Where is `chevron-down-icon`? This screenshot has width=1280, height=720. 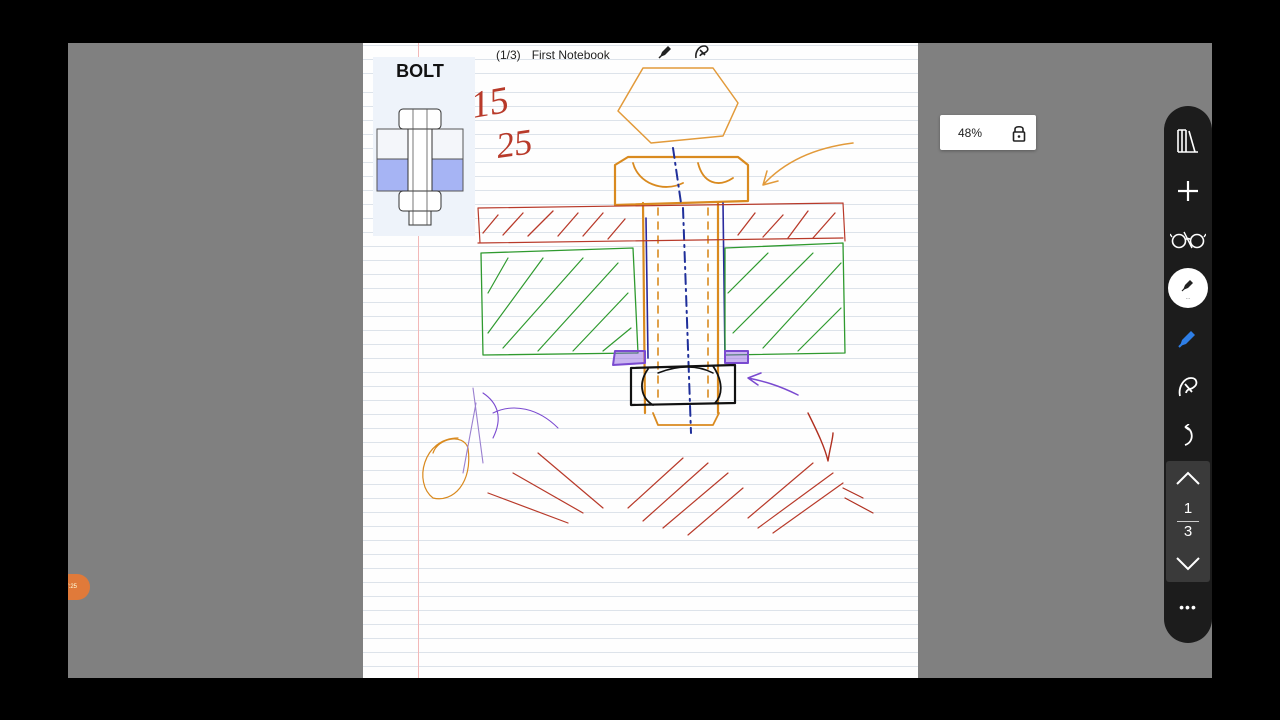 chevron-down-icon is located at coordinates (1188, 564).